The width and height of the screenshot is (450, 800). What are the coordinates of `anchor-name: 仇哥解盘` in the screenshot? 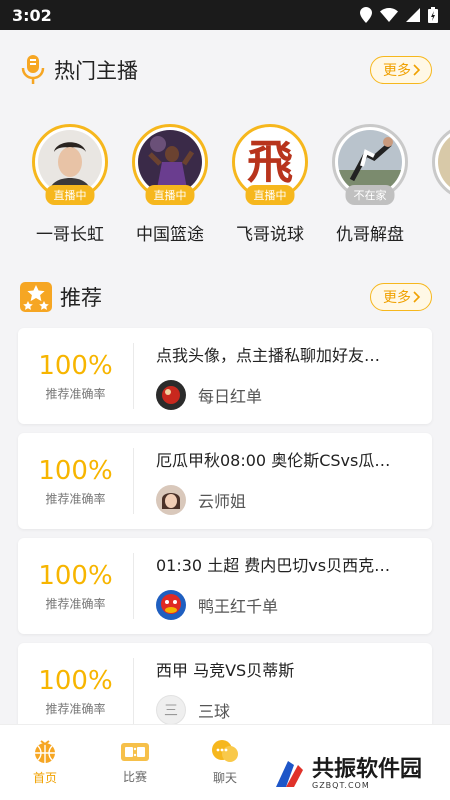 It's located at (370, 235).